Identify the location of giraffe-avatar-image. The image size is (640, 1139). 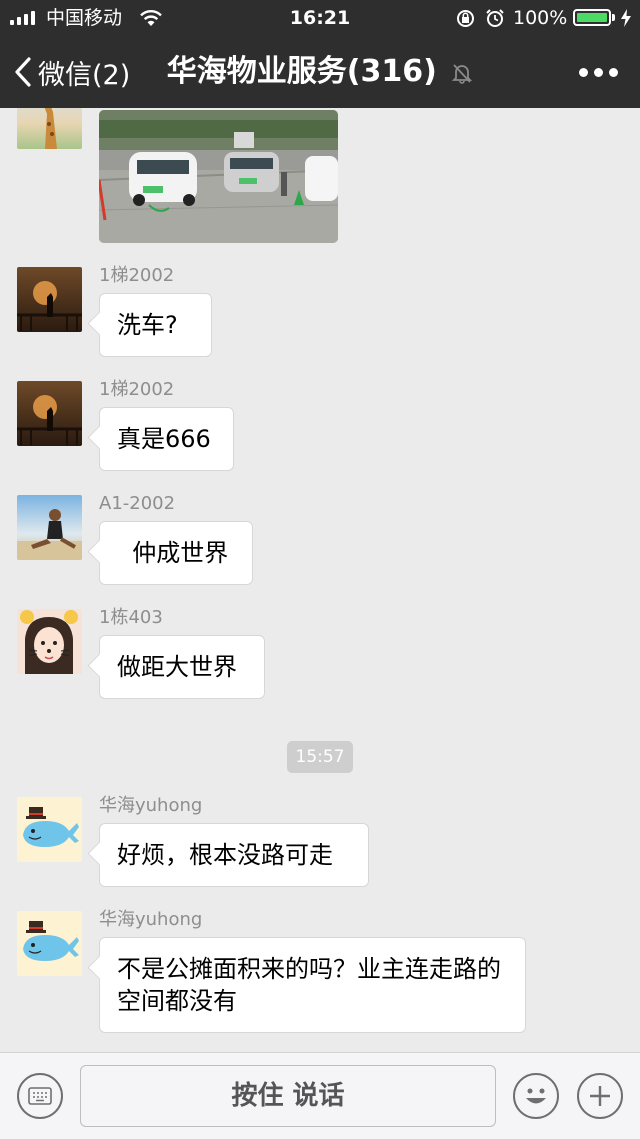
(50, 128).